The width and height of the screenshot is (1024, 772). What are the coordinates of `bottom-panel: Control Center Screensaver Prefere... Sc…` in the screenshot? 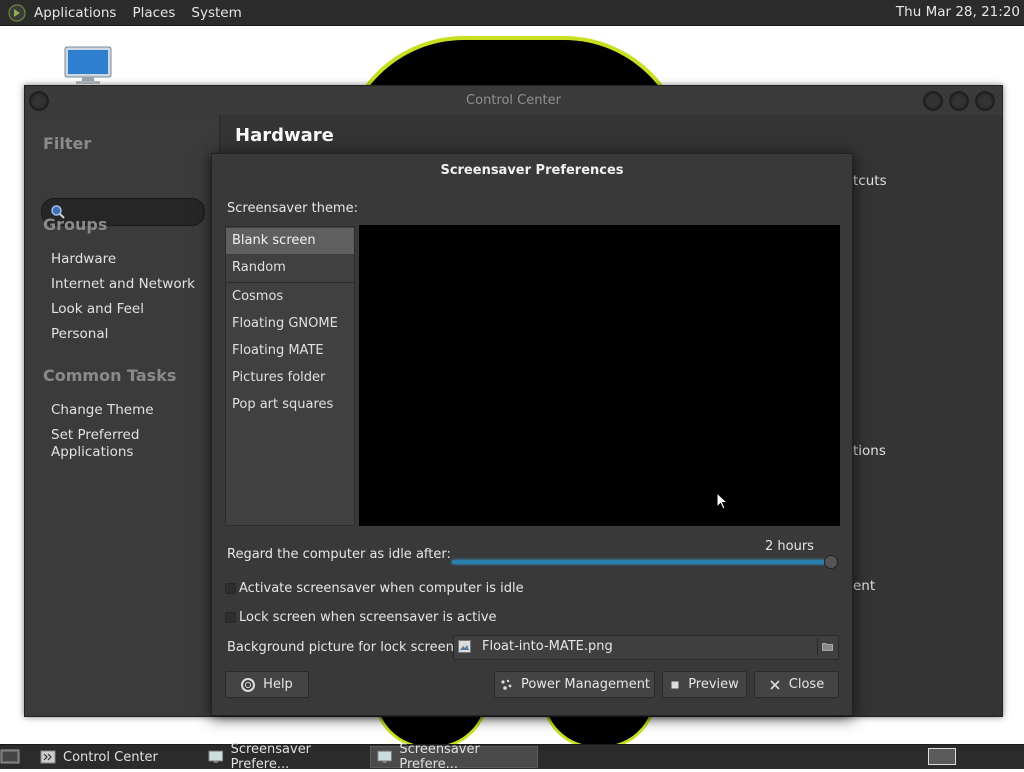 It's located at (512, 757).